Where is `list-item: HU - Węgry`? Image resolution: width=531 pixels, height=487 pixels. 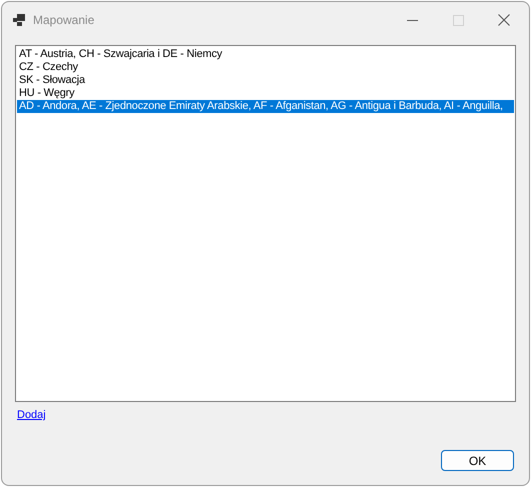 list-item: HU - Węgry is located at coordinates (265, 93).